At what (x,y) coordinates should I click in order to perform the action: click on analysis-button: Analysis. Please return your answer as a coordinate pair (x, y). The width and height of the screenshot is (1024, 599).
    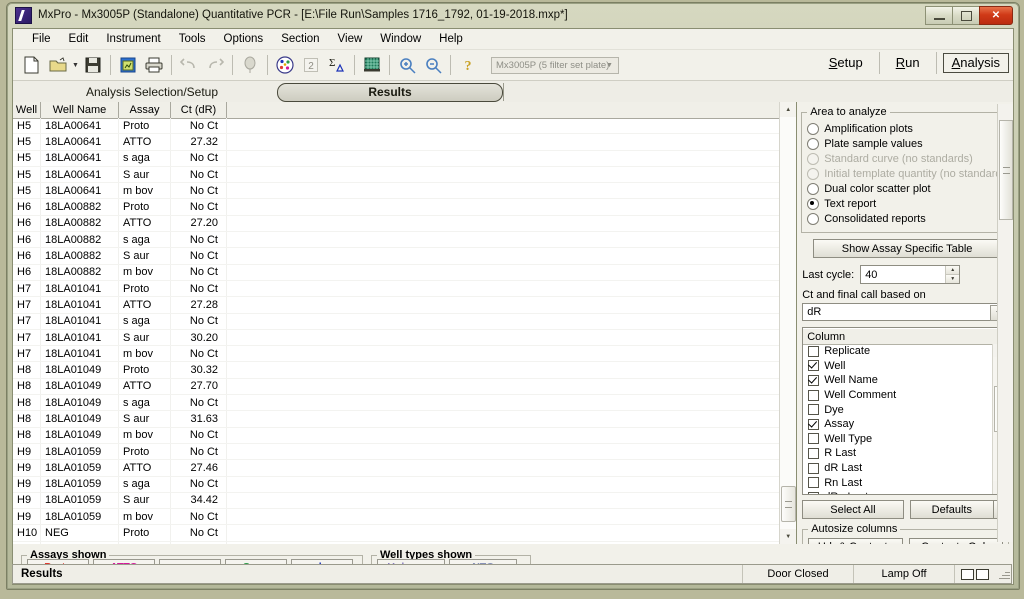
    Looking at the image, I should click on (975, 63).